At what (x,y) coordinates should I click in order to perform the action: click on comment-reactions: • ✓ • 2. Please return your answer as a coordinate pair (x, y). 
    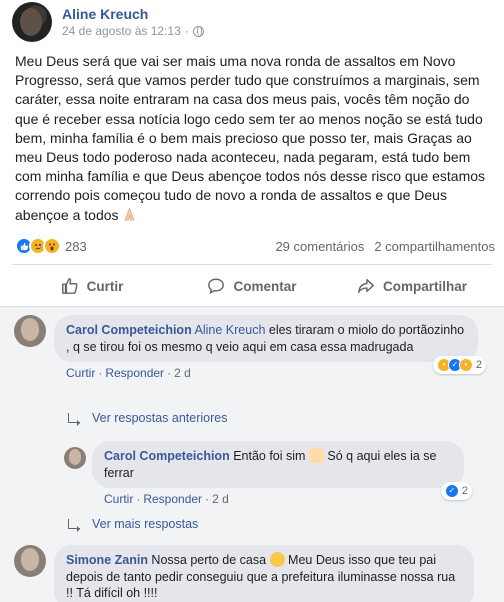
    Looking at the image, I should click on (459, 364).